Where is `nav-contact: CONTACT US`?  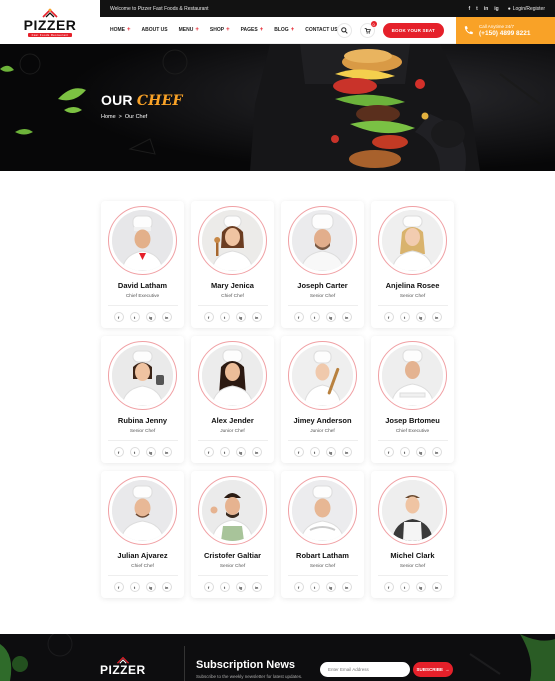
nav-contact: CONTACT US is located at coordinates (321, 30).